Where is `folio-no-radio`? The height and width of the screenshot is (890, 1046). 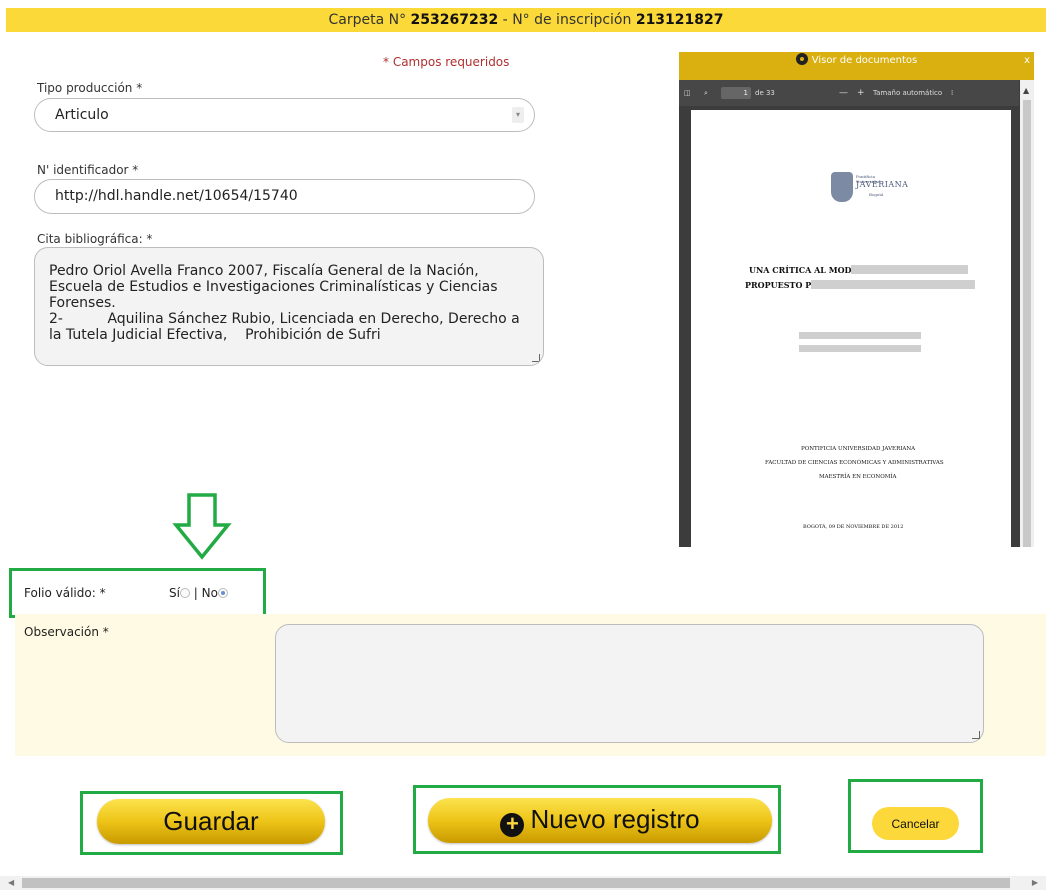 folio-no-radio is located at coordinates (222, 593).